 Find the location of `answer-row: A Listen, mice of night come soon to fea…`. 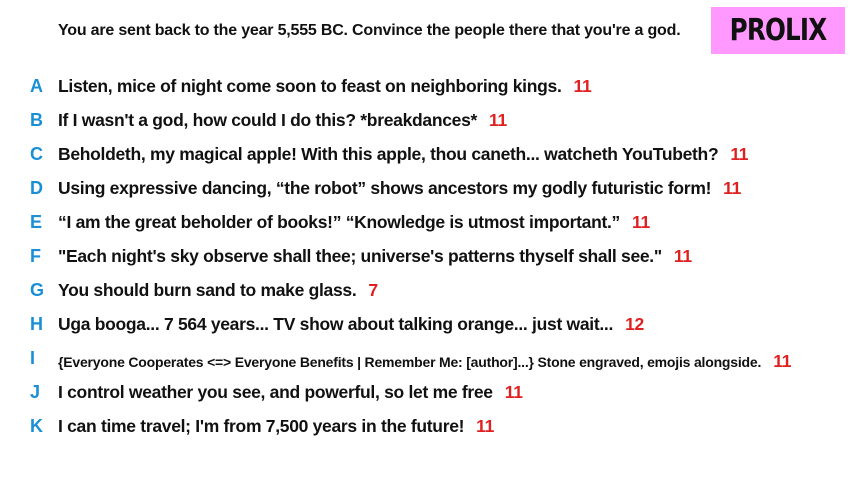

answer-row: A Listen, mice of night come soon to fea… is located at coordinates (426, 87).